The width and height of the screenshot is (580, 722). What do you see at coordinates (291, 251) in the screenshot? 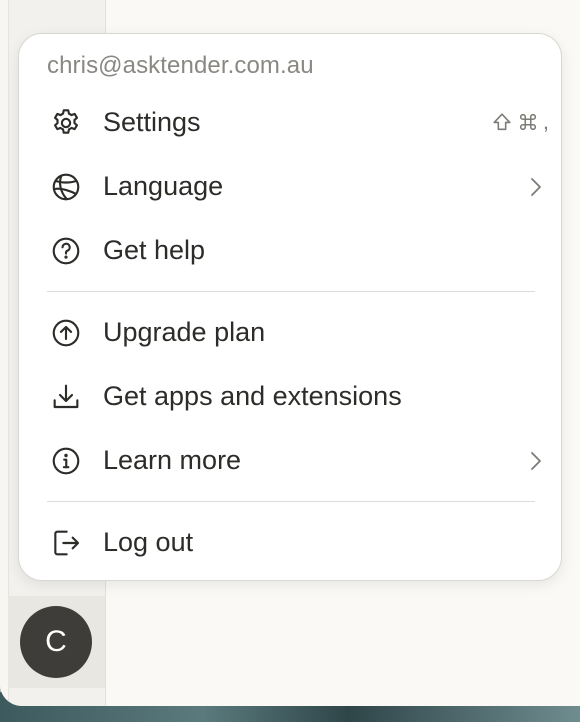
I see `menu-item-get-help: Get help` at bounding box center [291, 251].